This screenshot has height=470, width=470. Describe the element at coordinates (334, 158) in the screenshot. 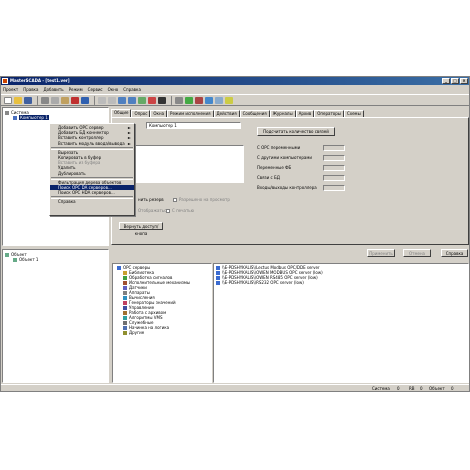

I see `other-computers-count` at that location.